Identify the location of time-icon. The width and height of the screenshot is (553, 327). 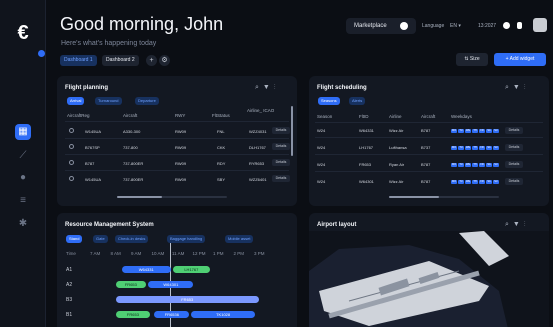
(506, 25).